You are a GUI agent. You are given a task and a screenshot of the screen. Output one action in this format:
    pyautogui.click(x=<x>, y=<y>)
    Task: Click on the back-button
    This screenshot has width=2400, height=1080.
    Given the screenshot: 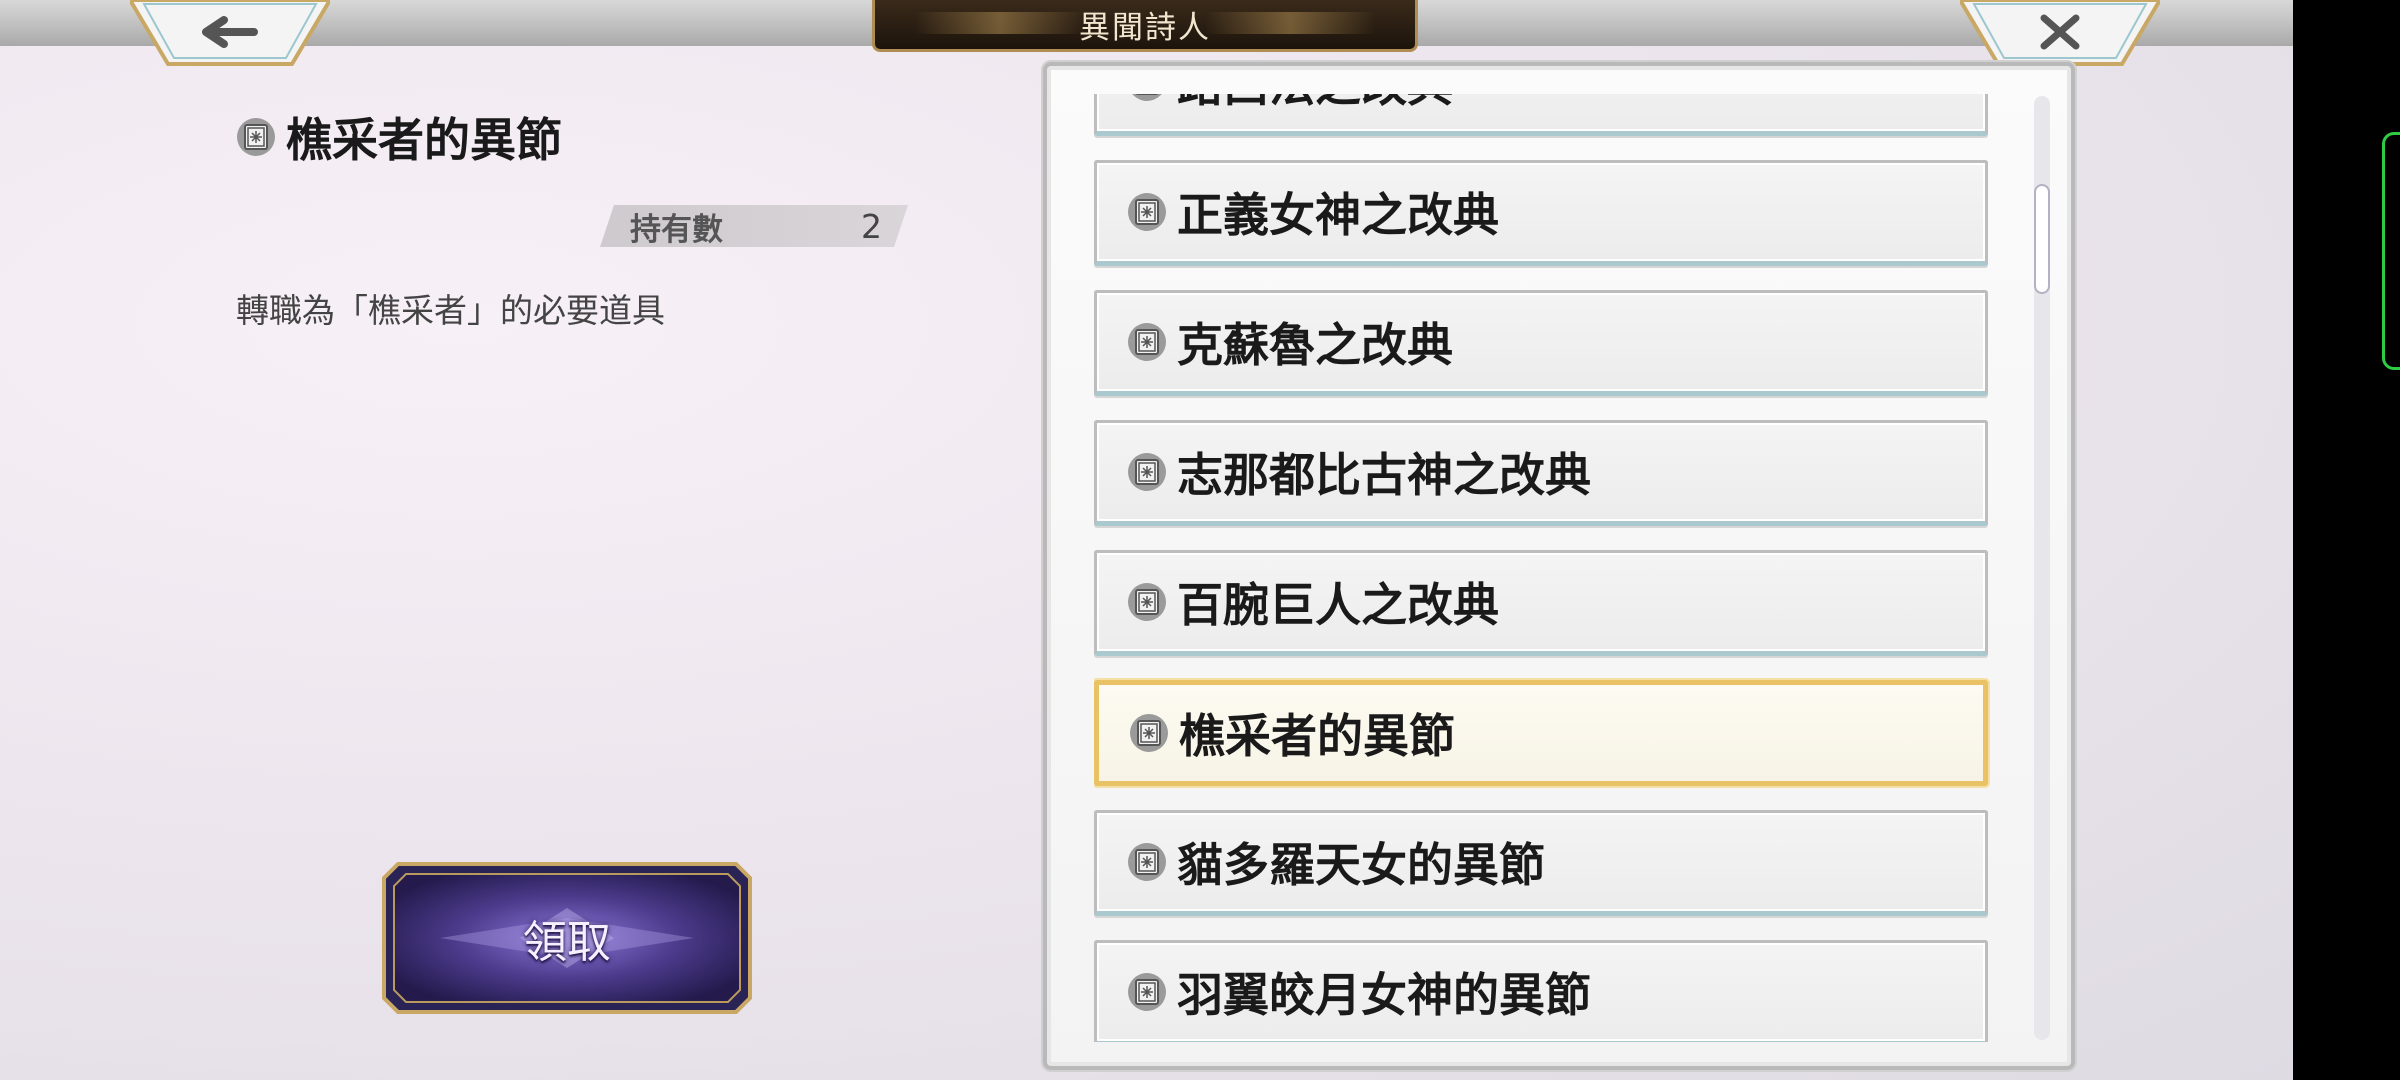 What is the action you would take?
    pyautogui.click(x=230, y=33)
    